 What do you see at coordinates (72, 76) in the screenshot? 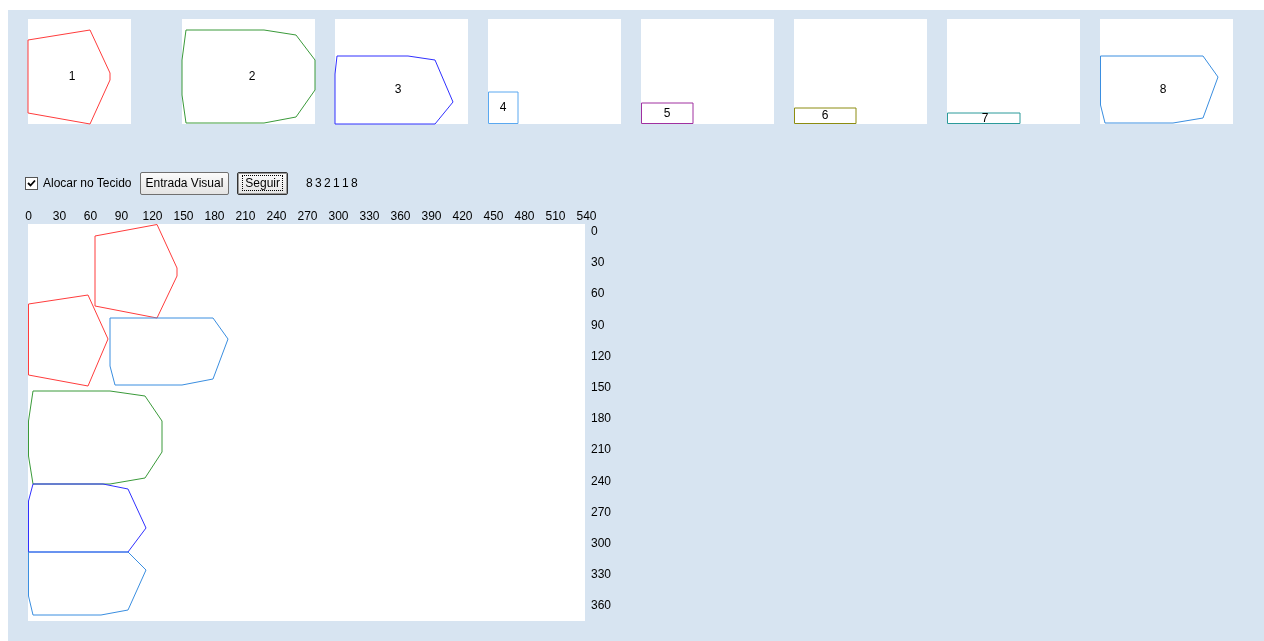
I see `piece-number: 1` at bounding box center [72, 76].